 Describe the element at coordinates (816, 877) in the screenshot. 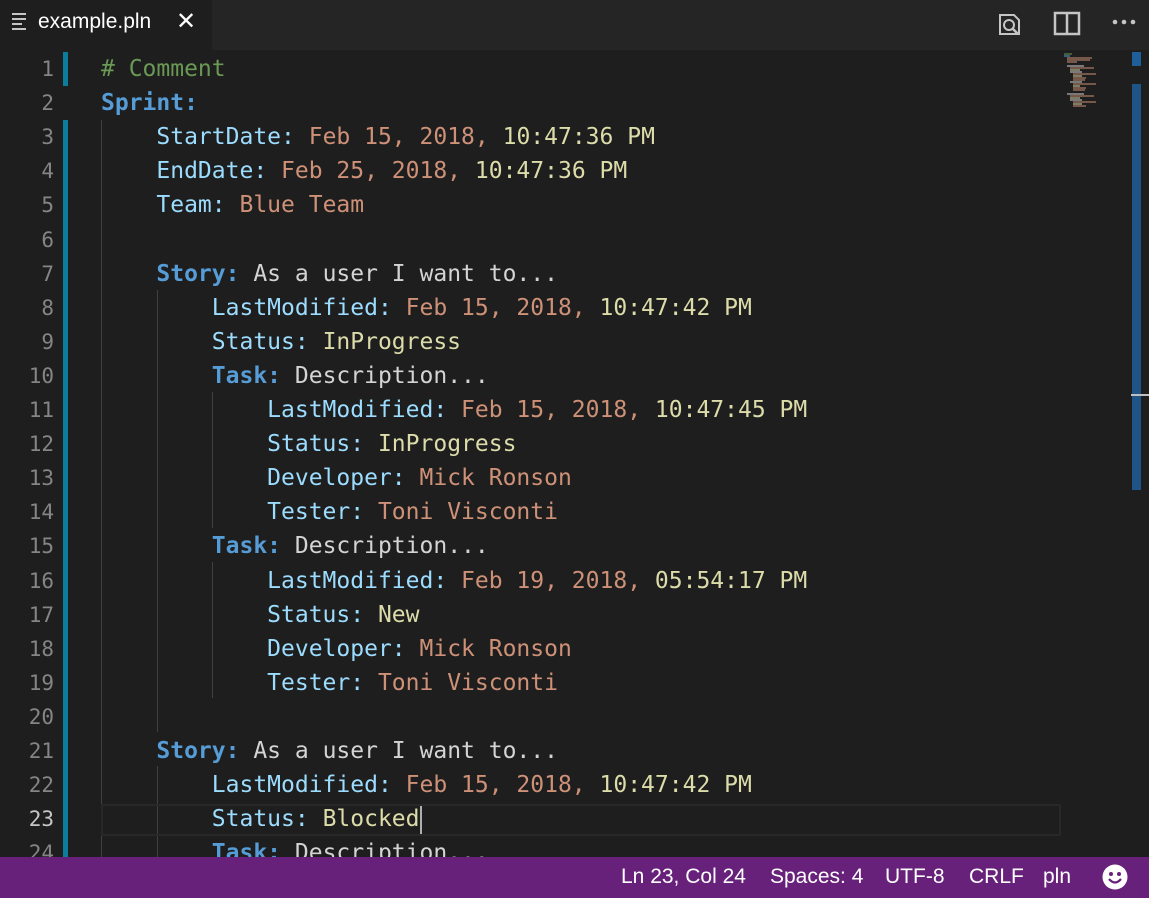

I see `indentation-setting: Spaces: 4` at that location.